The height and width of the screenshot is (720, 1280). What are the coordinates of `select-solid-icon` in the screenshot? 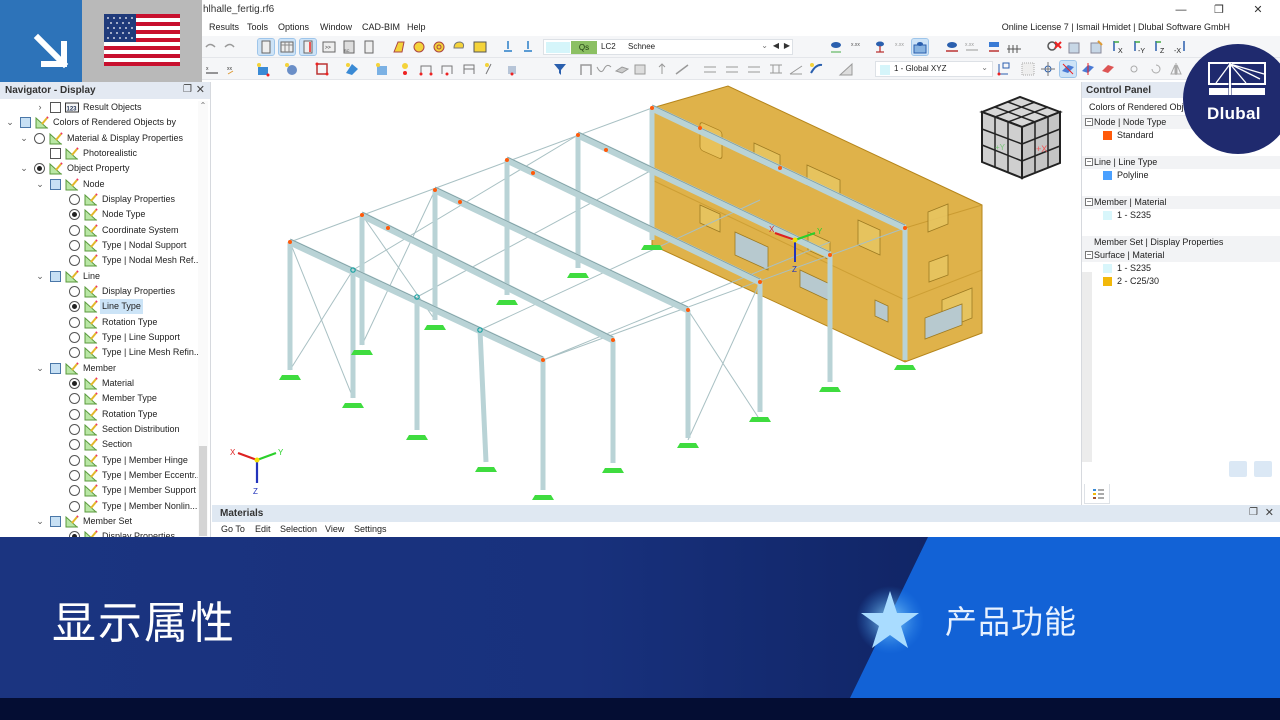 It's located at (419, 47).